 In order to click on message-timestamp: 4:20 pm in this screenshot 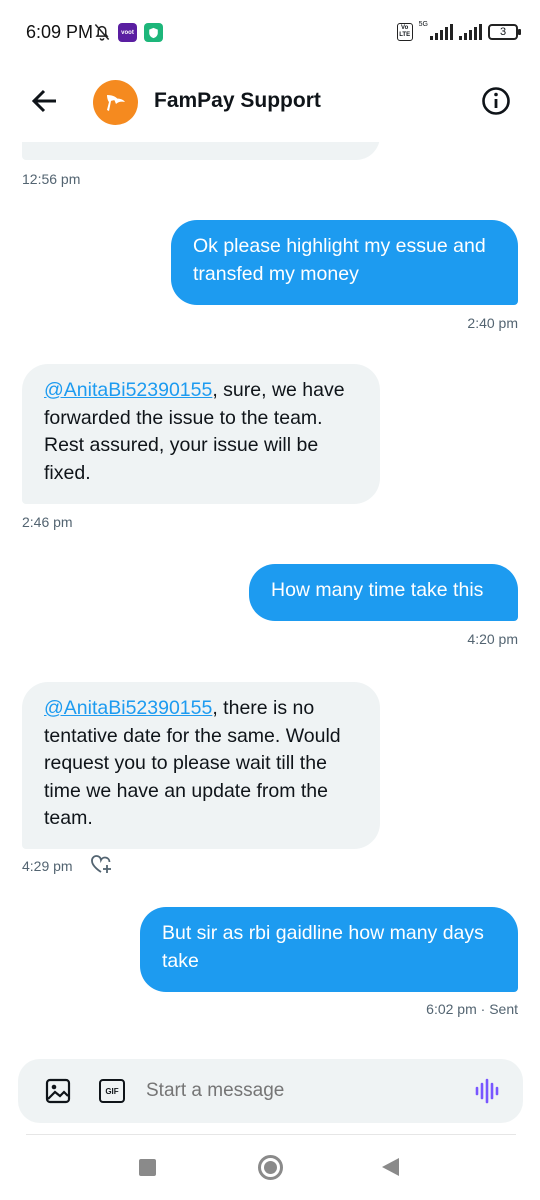, I will do `click(492, 639)`.